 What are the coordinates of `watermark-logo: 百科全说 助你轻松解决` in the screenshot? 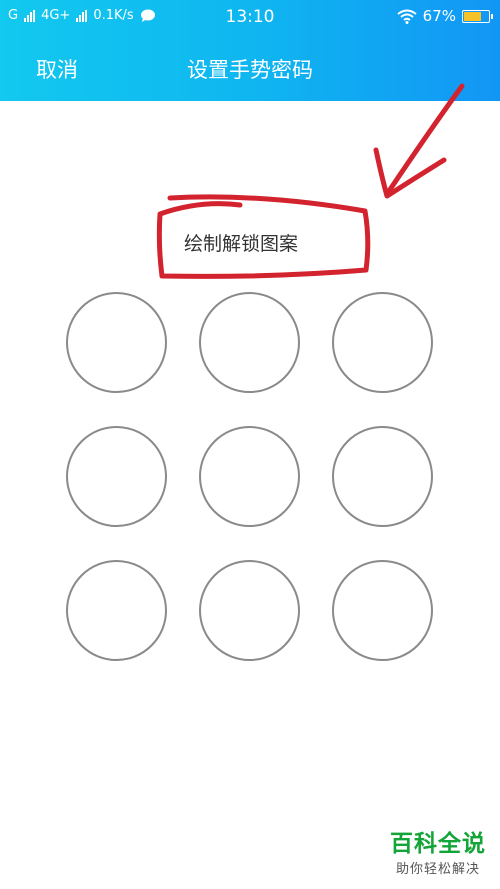 It's located at (438, 850).